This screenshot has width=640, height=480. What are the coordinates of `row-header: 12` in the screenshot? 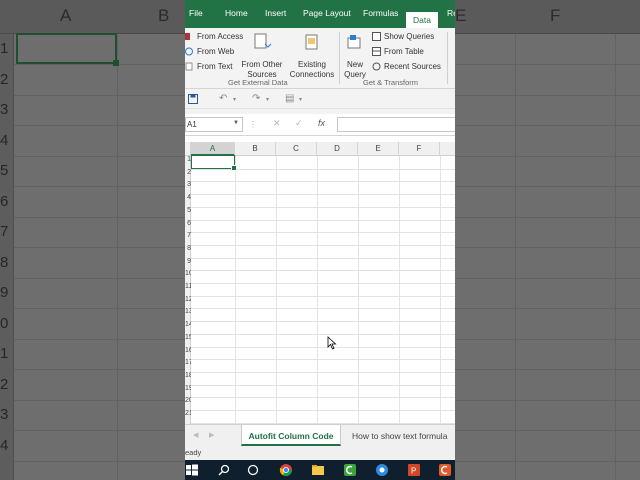 It's located at (188, 302).